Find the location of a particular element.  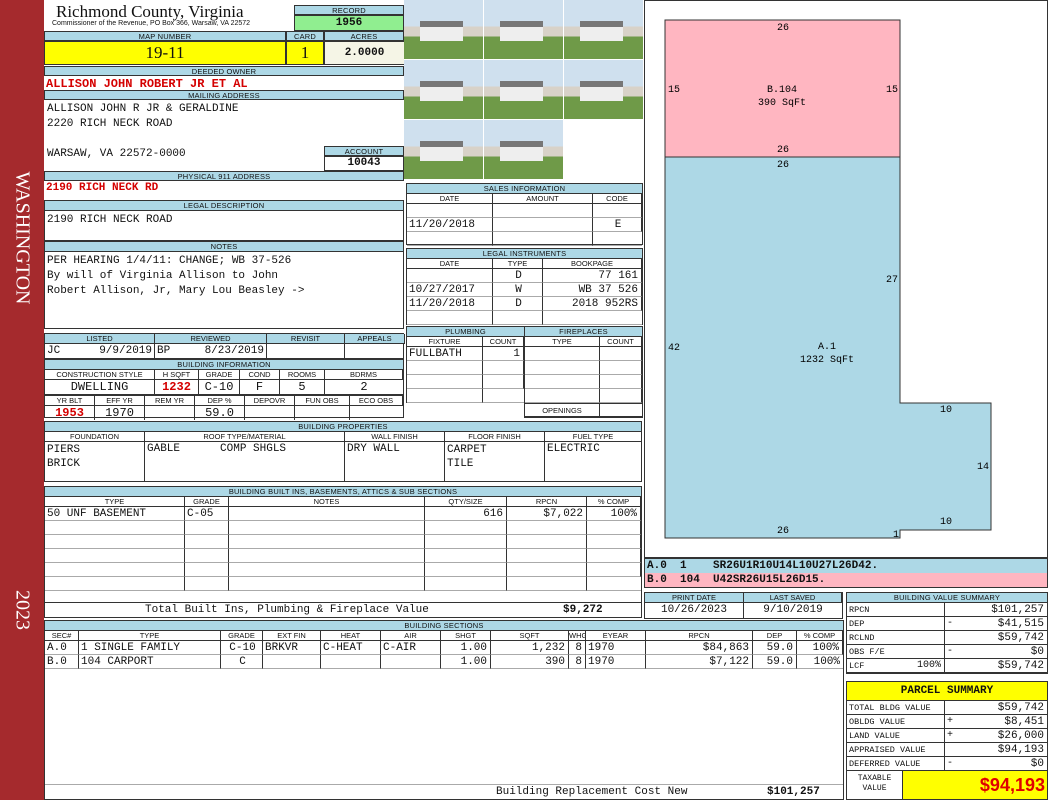

column-header: GRADE is located at coordinates (242, 636).